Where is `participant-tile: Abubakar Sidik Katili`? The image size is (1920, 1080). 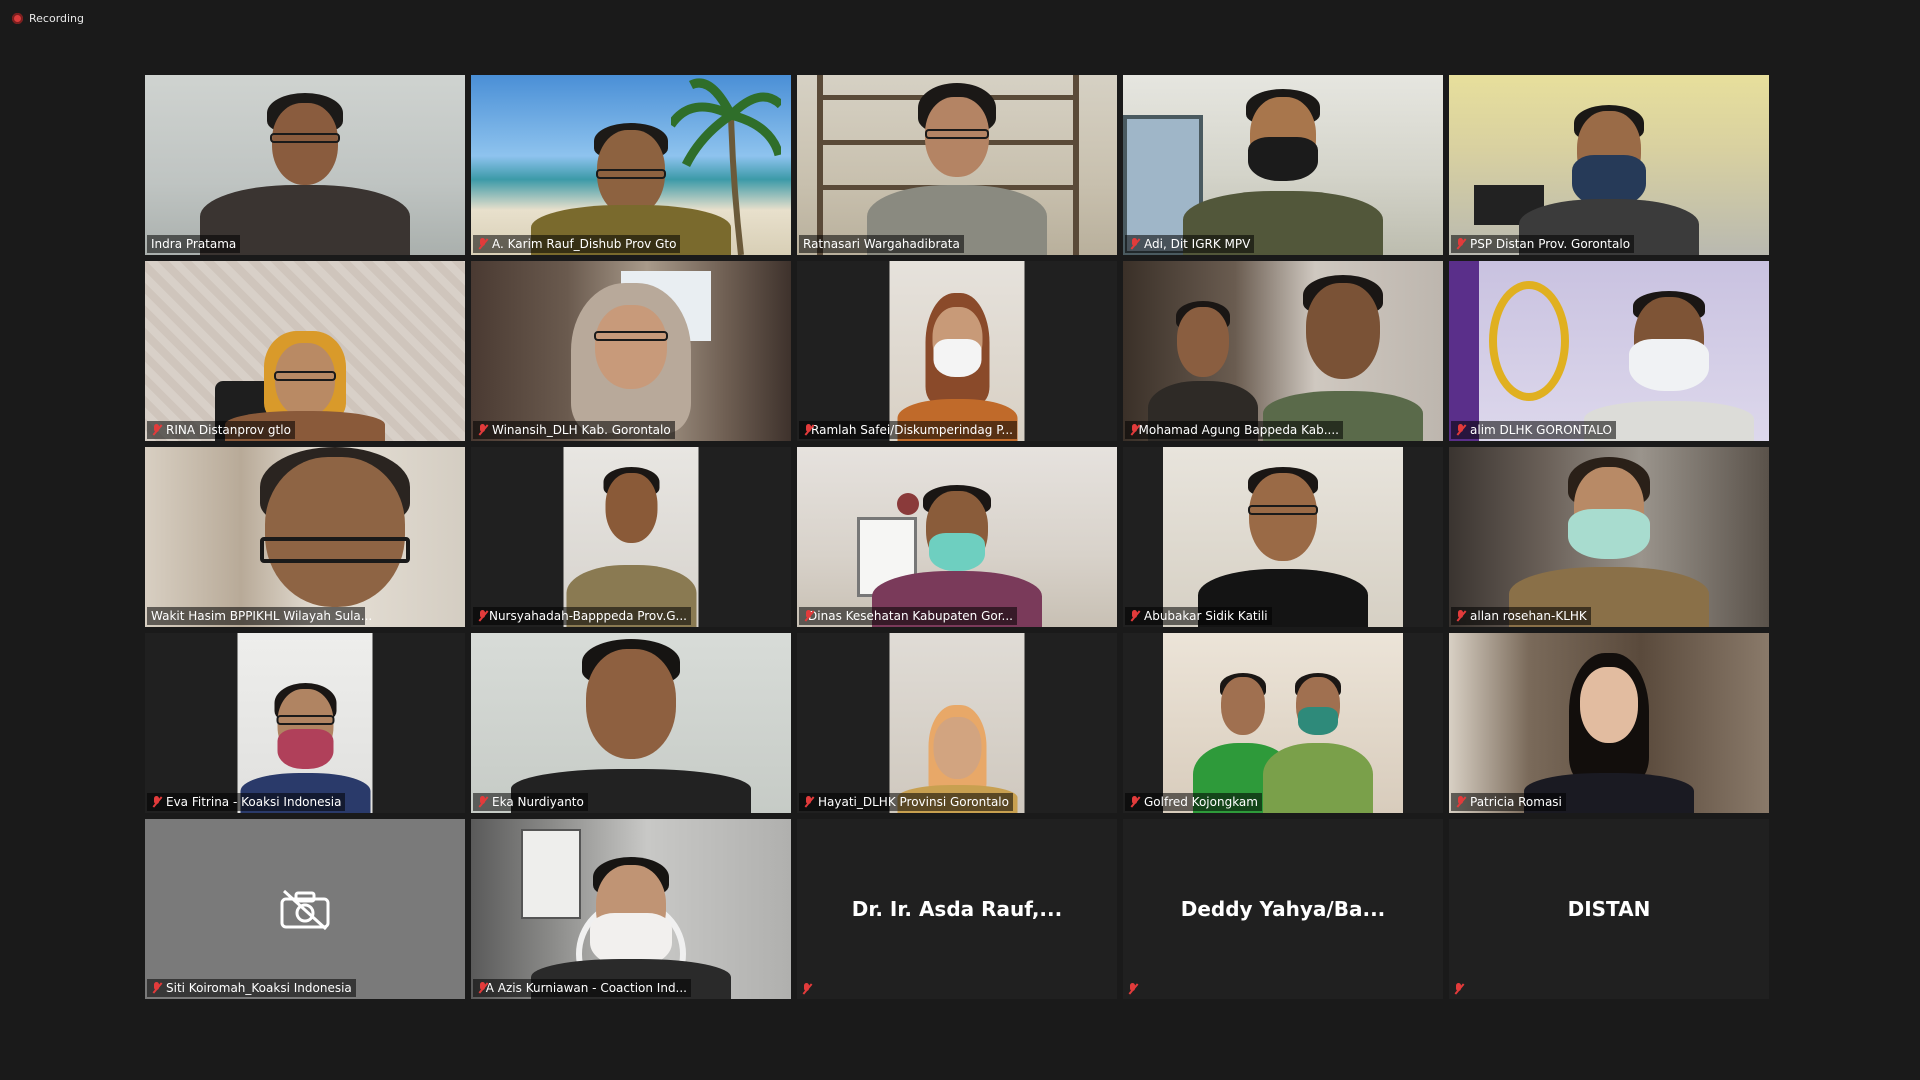 participant-tile: Abubakar Sidik Katili is located at coordinates (1283, 537).